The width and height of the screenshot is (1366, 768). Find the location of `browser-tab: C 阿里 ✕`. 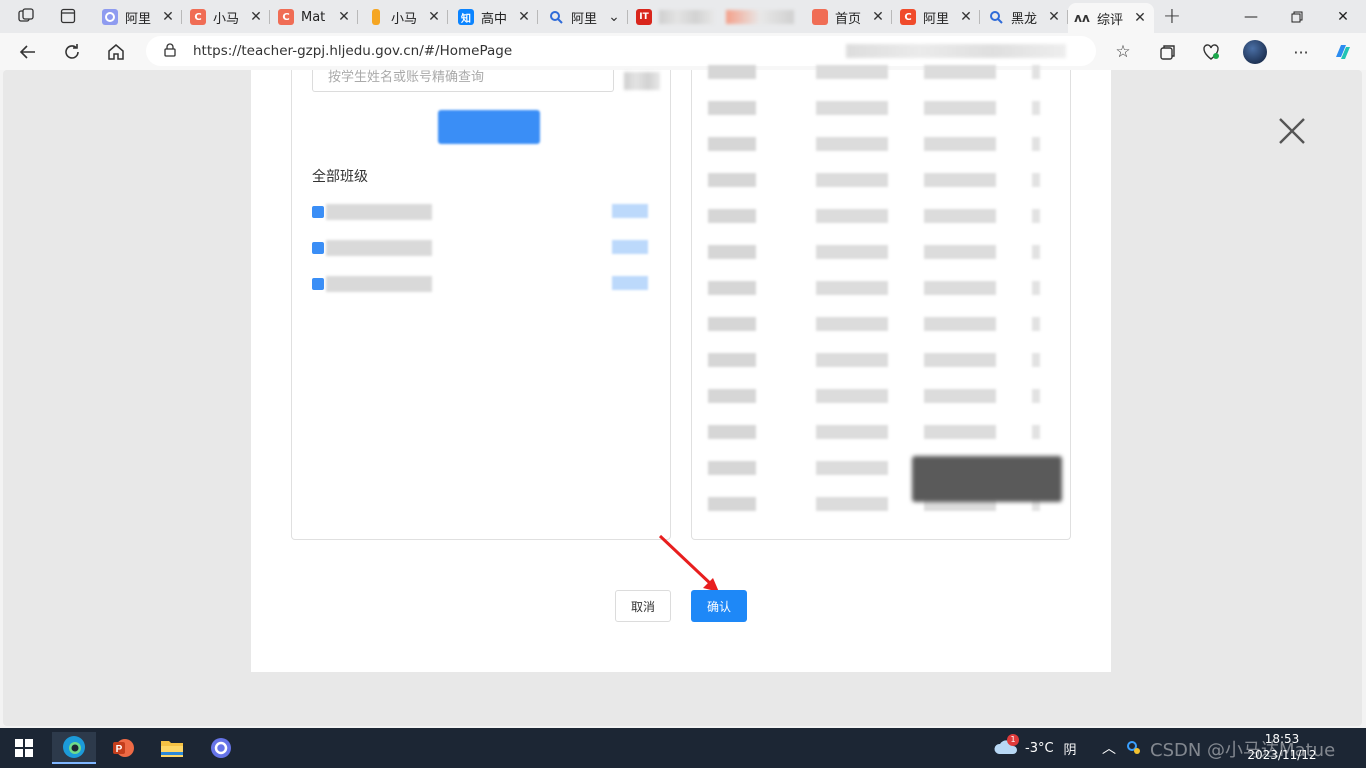

browser-tab: C 阿里 ✕ is located at coordinates (937, 17).